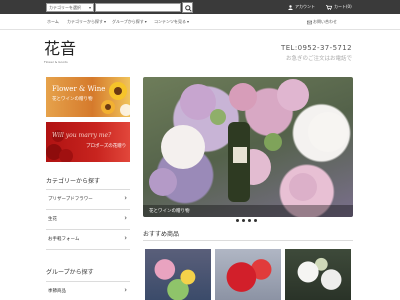 Image resolution: width=400 pixels, height=300 pixels. Describe the element at coordinates (57, 291) in the screenshot. I see `sidebar-item-label: 季節商品` at that location.